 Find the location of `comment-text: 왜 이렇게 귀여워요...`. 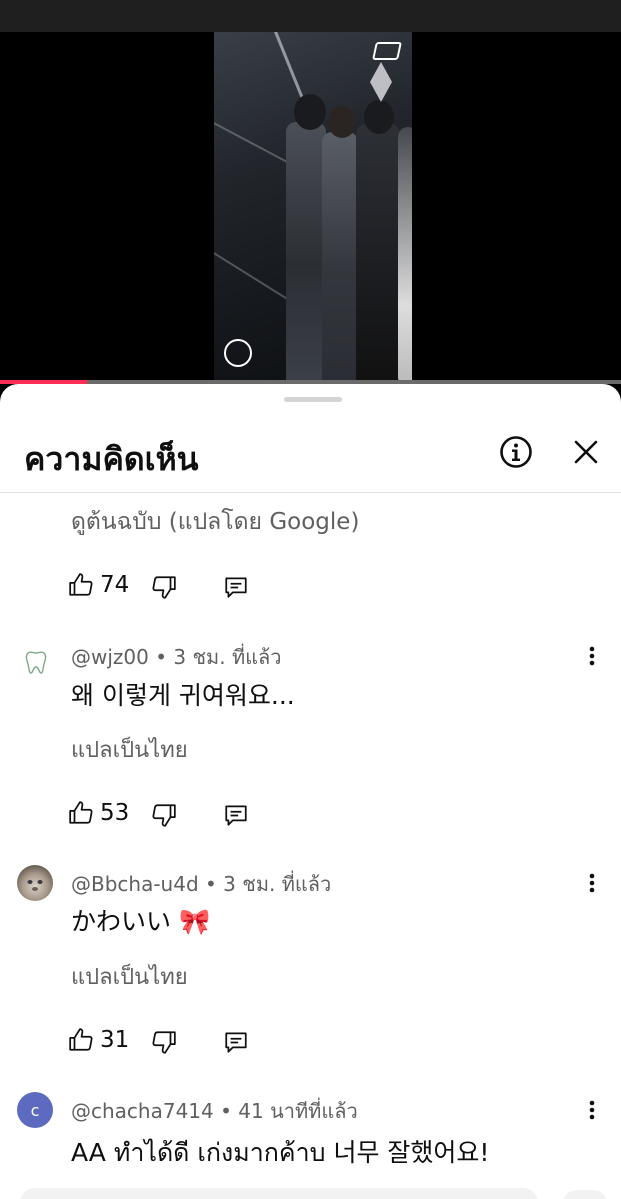

comment-text: 왜 이렇게 귀여워요... is located at coordinates (183, 695).